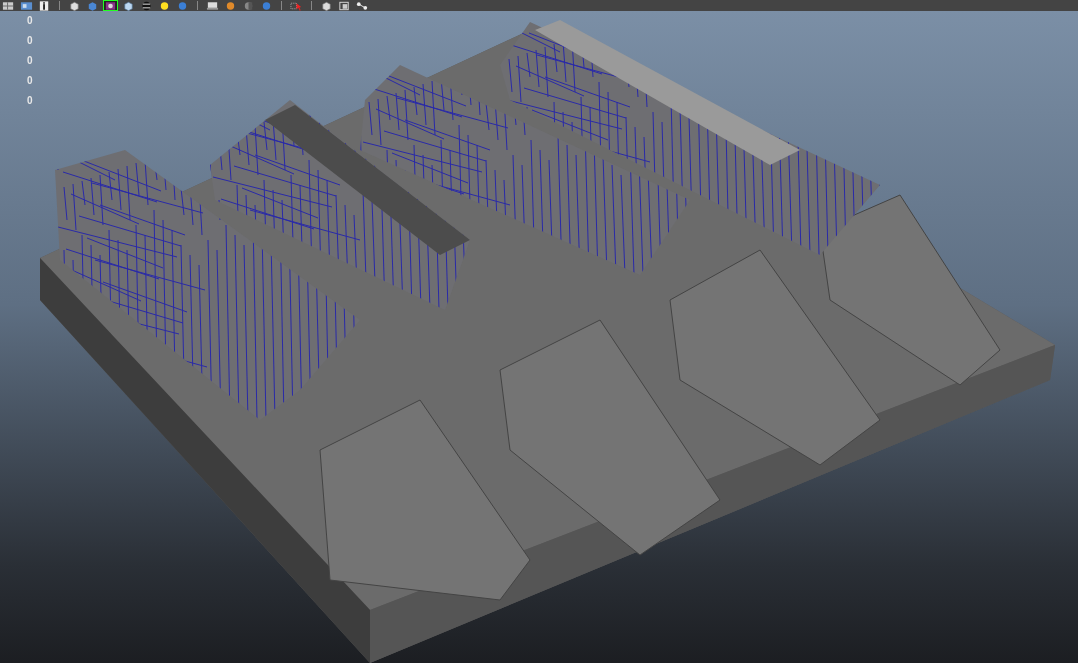 This screenshot has height=663, width=1078. I want to click on grid-icon, so click(8, 5).